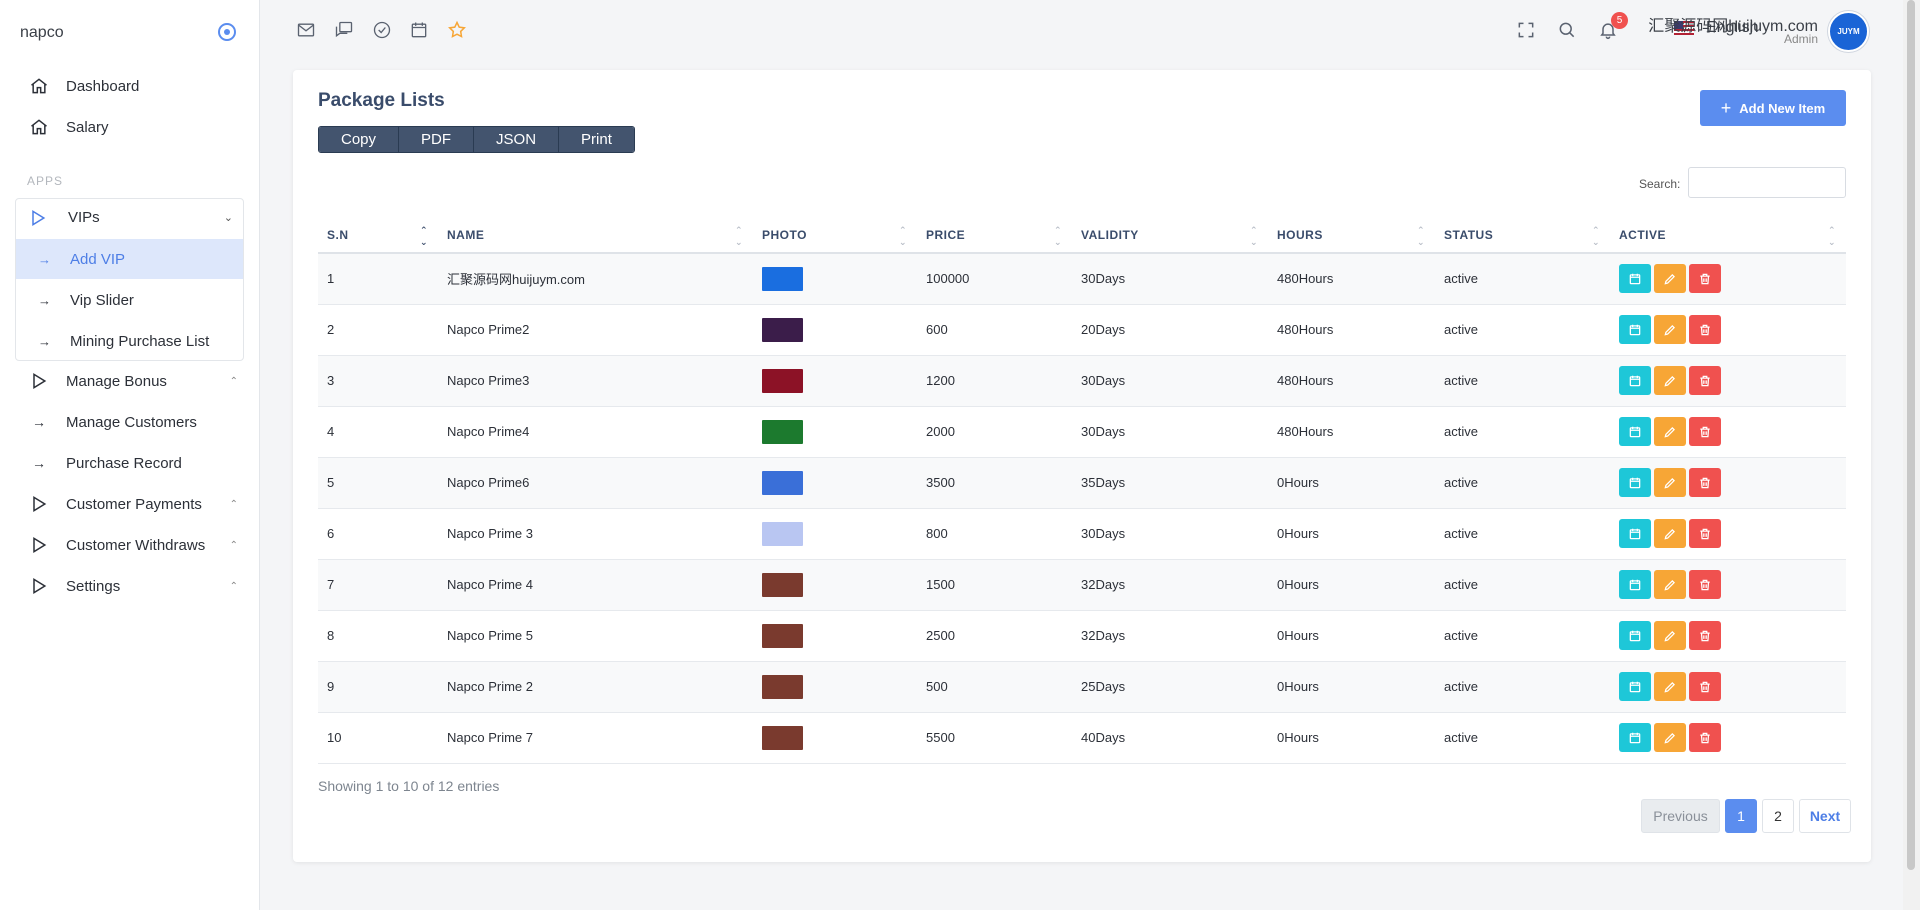 The width and height of the screenshot is (1920, 910). Describe the element at coordinates (344, 30) in the screenshot. I see `chat-icon` at that location.